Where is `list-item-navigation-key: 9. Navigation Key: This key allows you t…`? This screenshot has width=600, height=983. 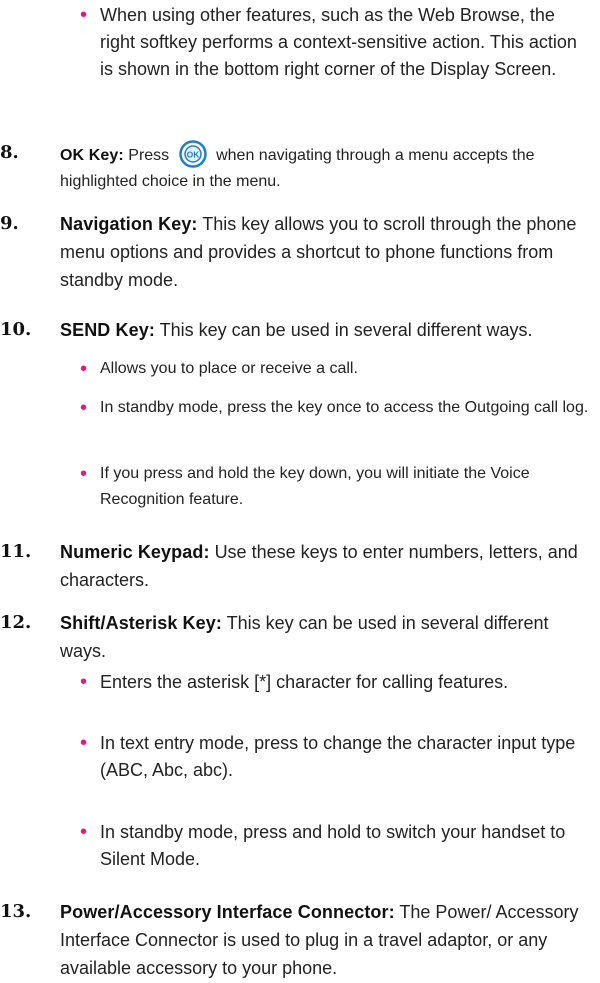
list-item-navigation-key: 9. Navigation Key: This key allows you t… is located at coordinates (292, 252).